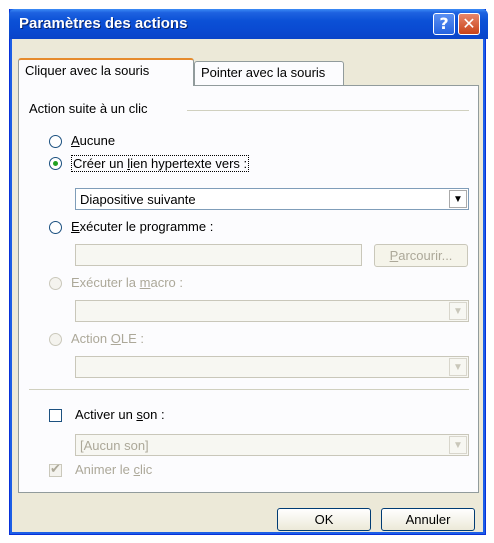 The width and height of the screenshot is (494, 543). Describe the element at coordinates (272, 311) in the screenshot. I see `macro-select: ▼` at that location.